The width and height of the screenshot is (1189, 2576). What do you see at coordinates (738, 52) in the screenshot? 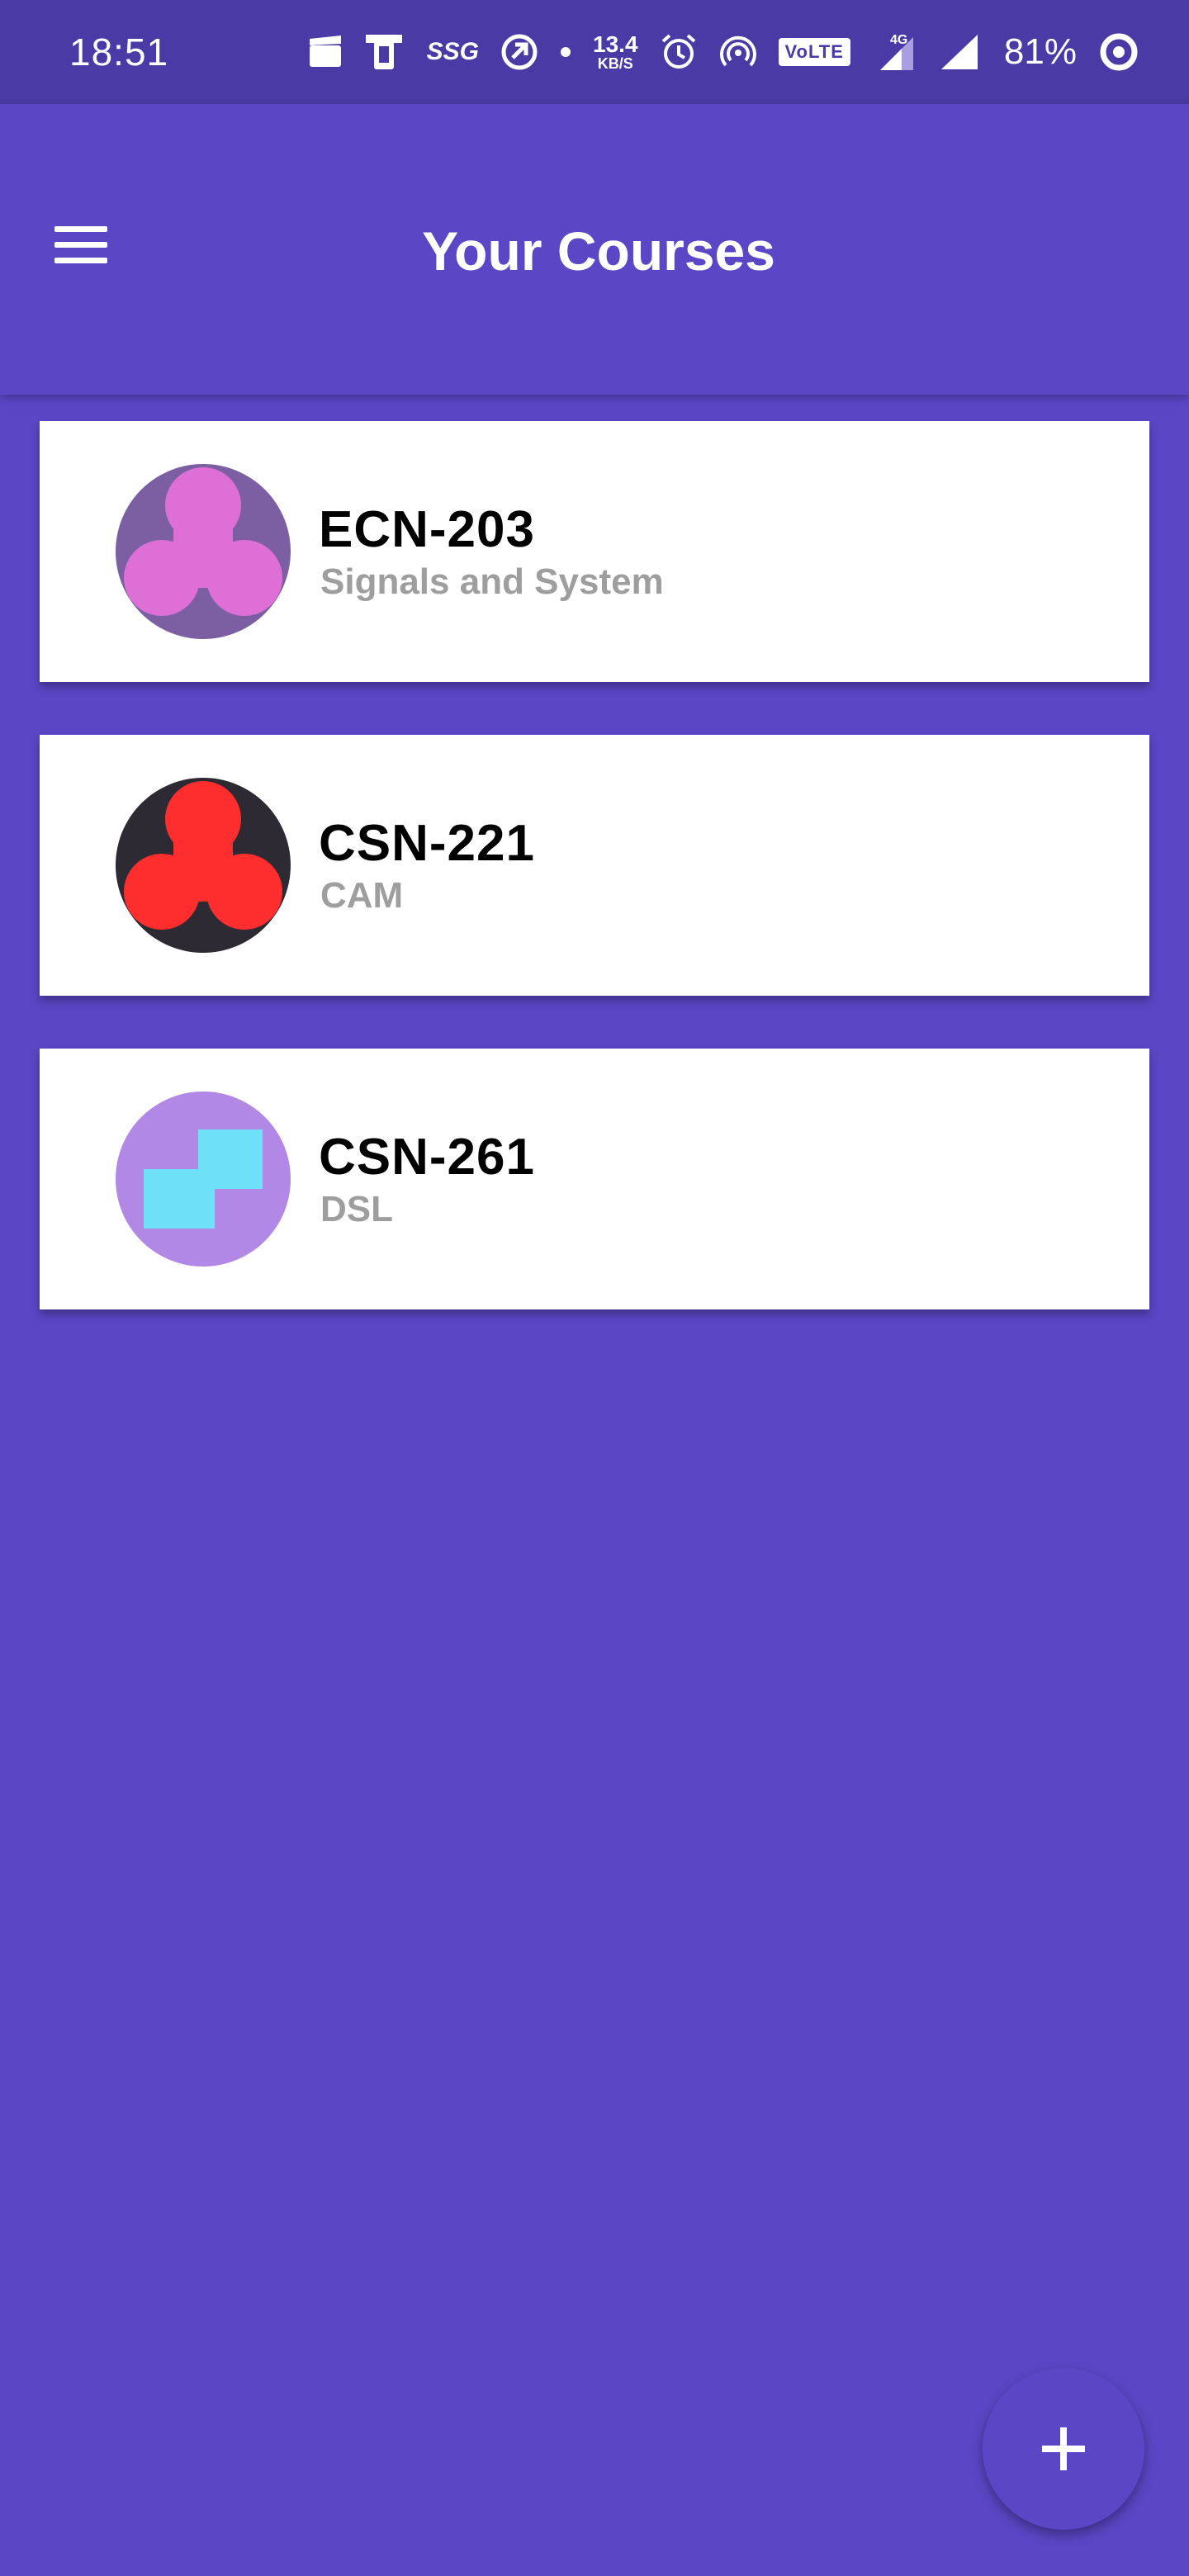
I see `hotspot-icon` at bounding box center [738, 52].